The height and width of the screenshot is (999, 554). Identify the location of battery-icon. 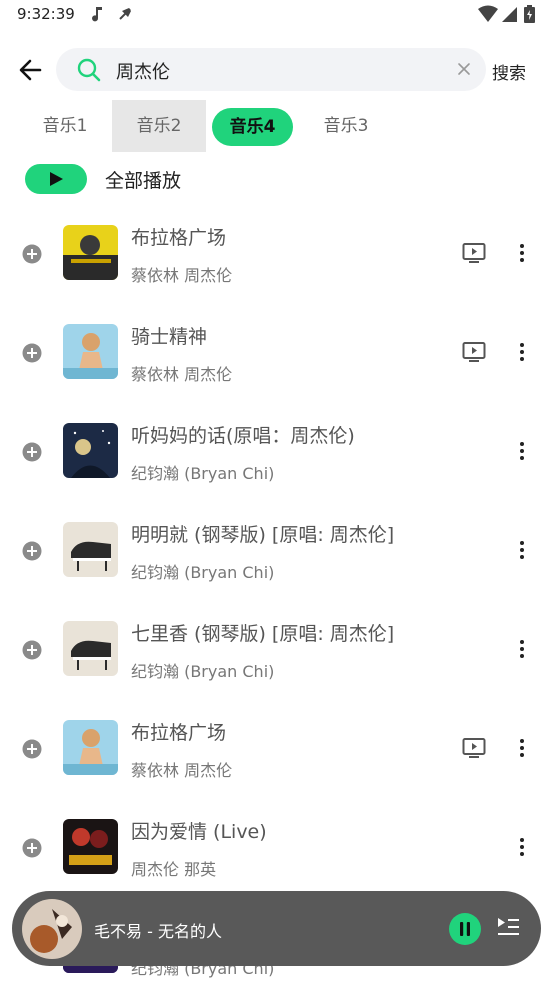
(529, 16).